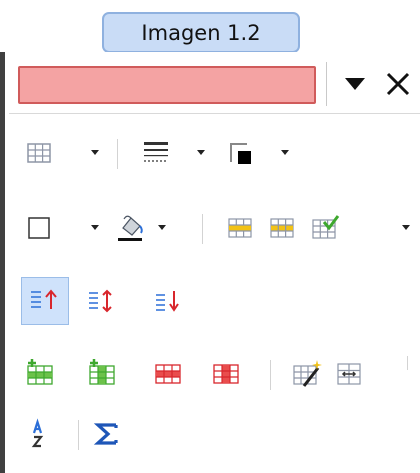 Image resolution: width=420 pixels, height=473 pixels. I want to click on paint-bucket-icon, so click(130, 228).